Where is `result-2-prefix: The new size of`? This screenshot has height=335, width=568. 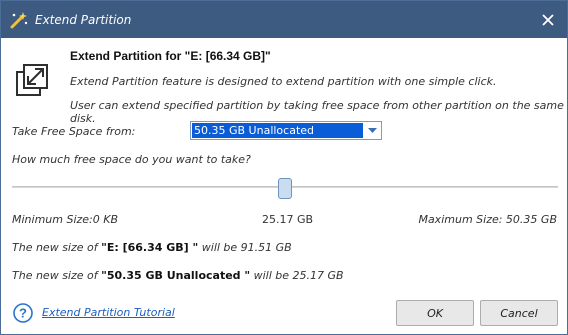 result-2-prefix: The new size of is located at coordinates (57, 275).